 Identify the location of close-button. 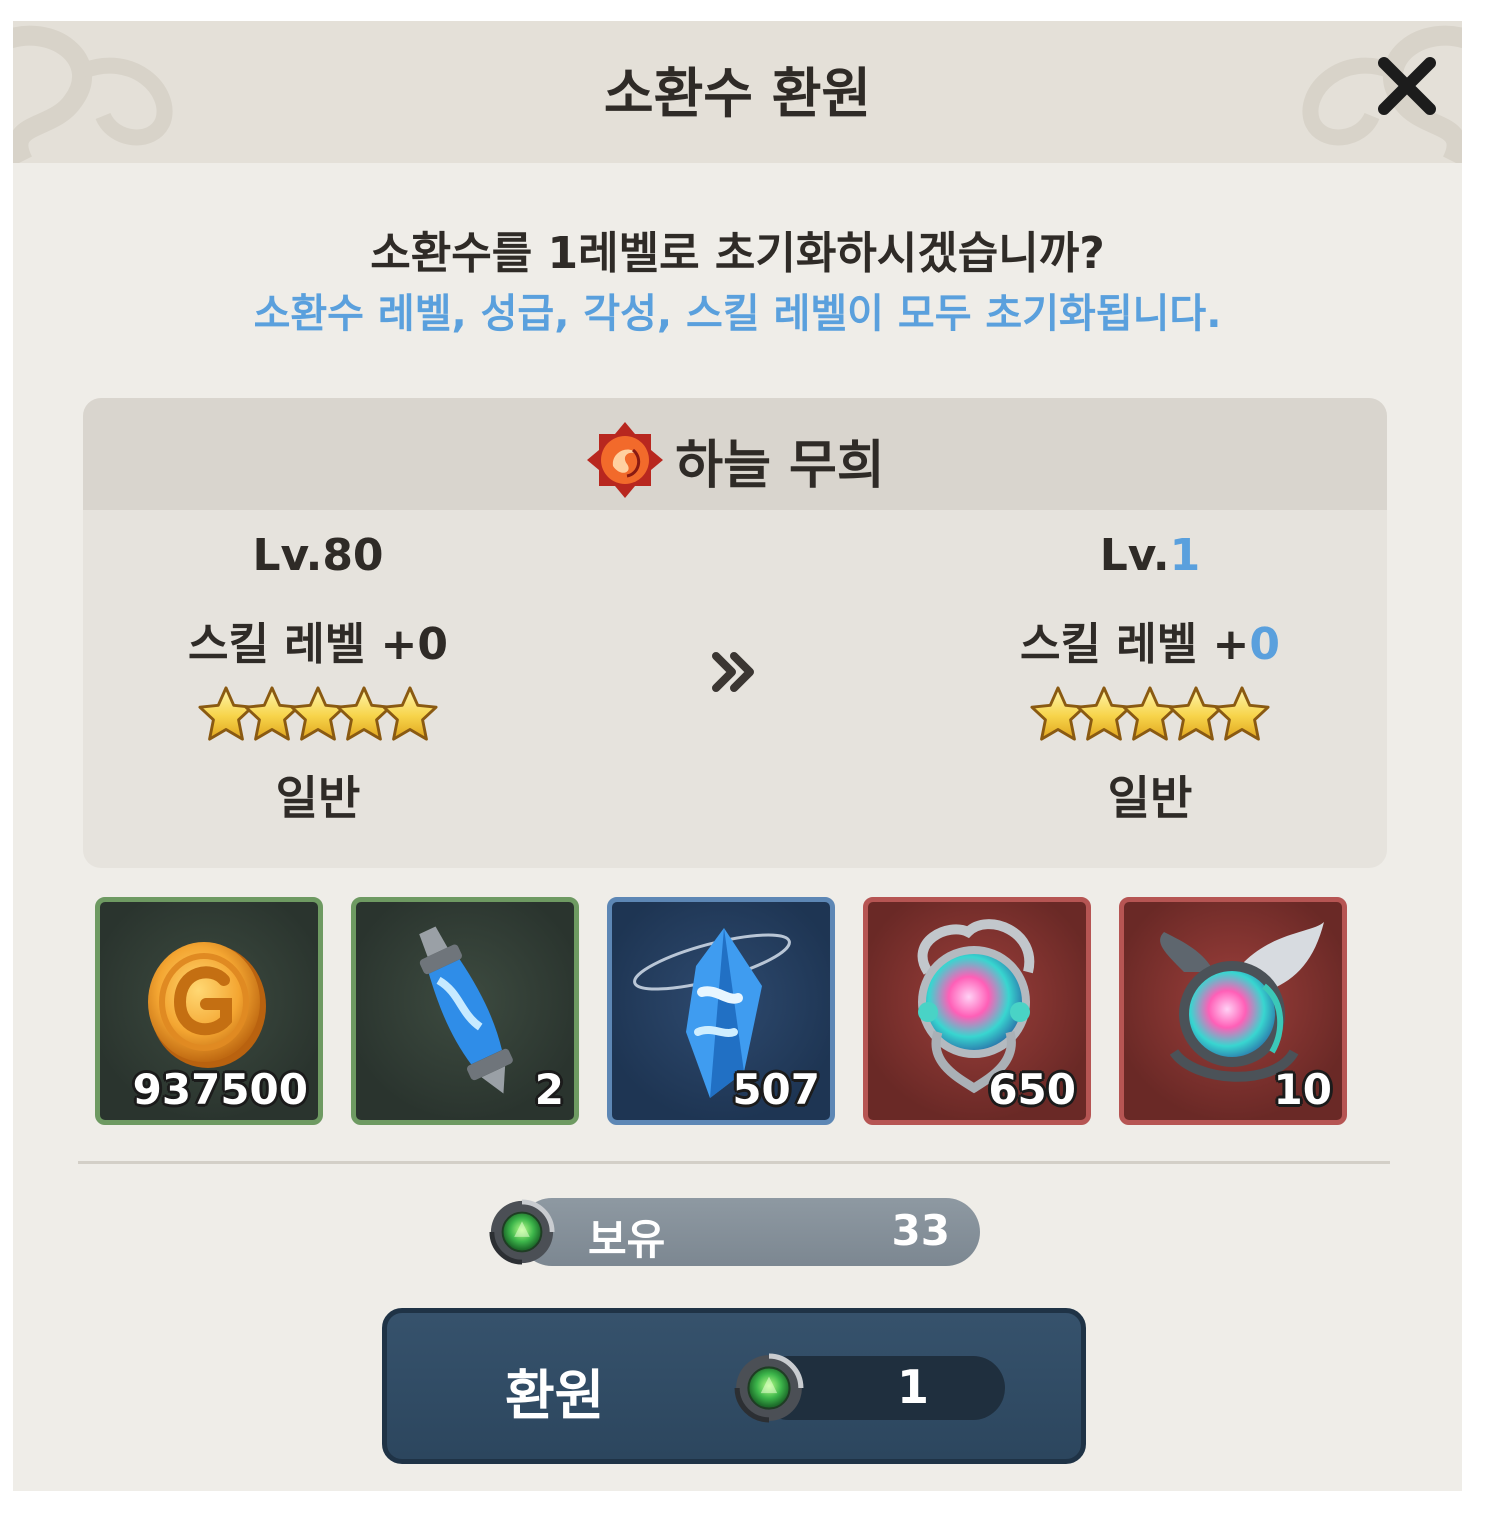
(1407, 86).